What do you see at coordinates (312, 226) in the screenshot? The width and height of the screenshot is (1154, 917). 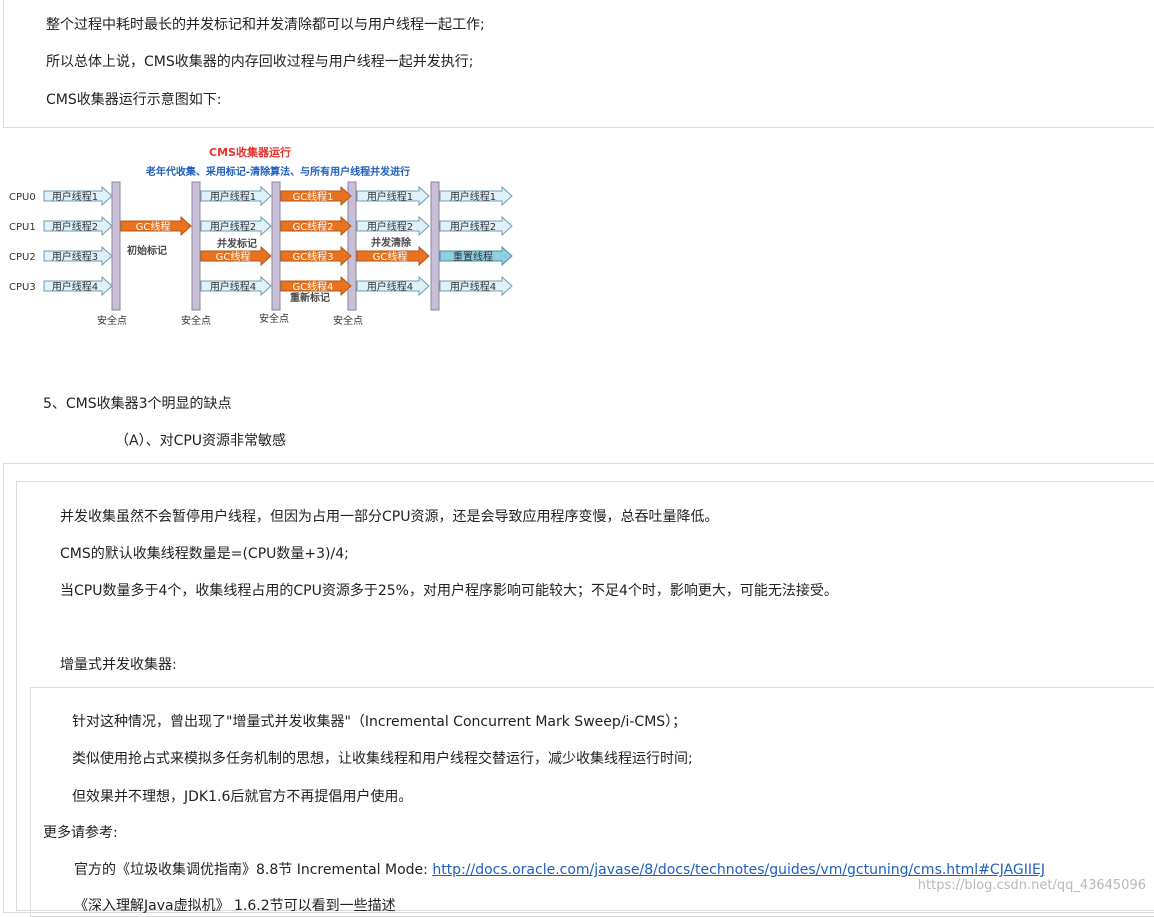 I see `gc-thread-remark-1-label: GC线程2` at bounding box center [312, 226].